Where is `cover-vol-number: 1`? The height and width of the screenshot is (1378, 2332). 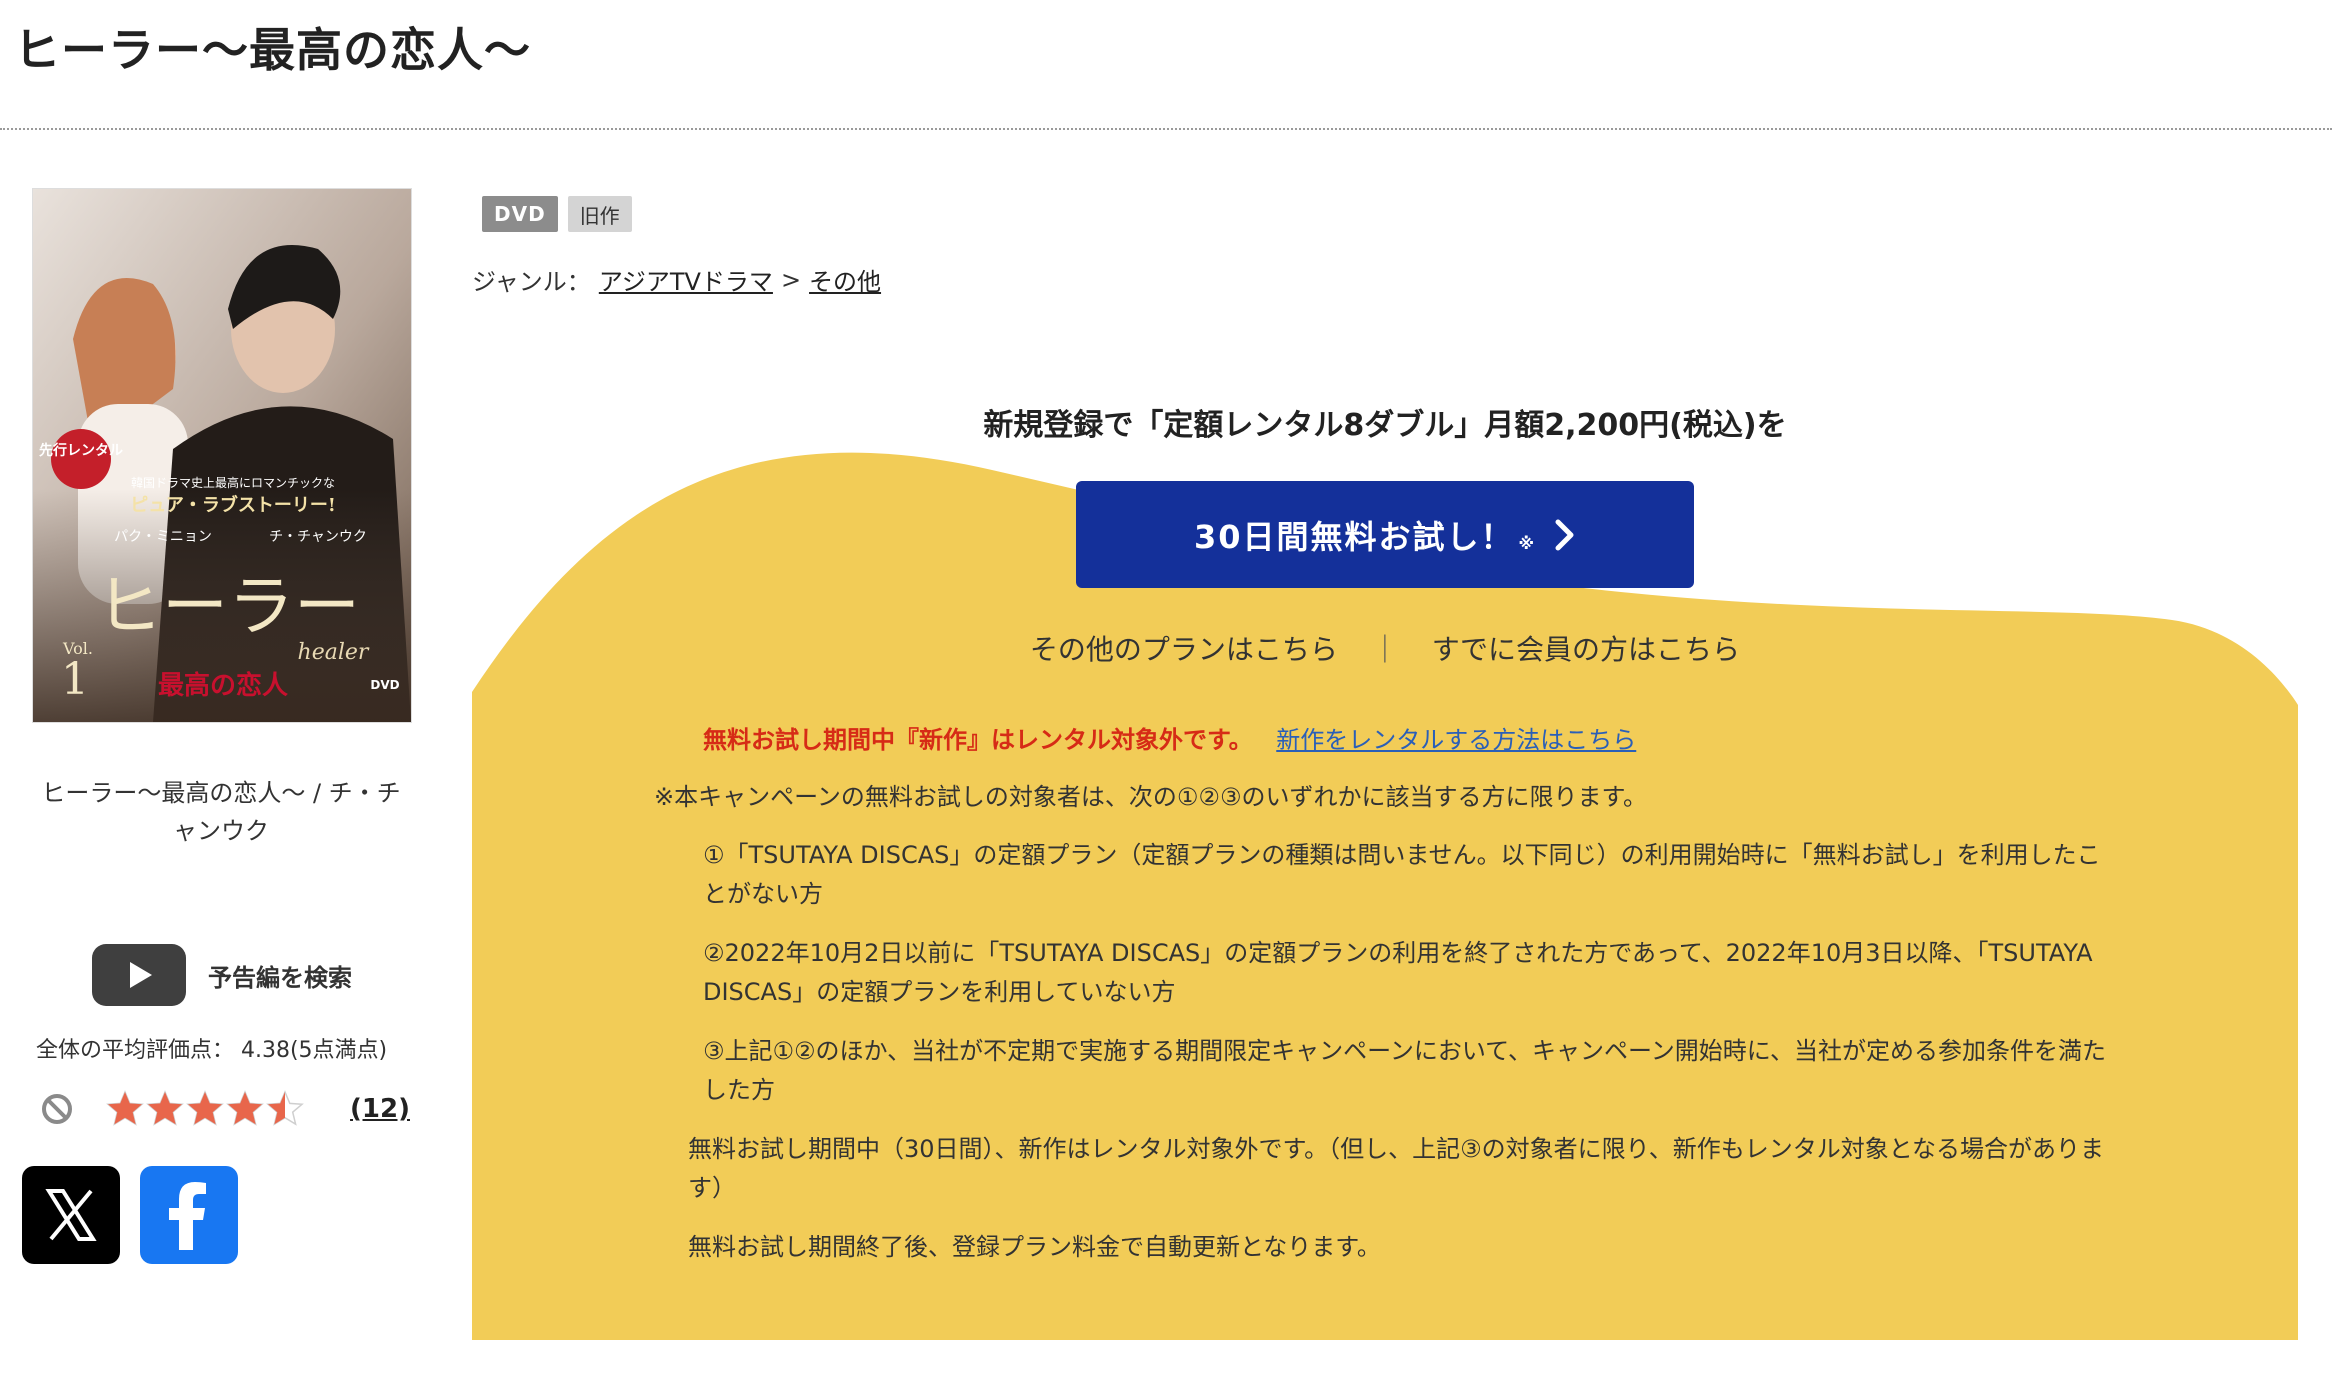 cover-vol-number: 1 is located at coordinates (75, 679).